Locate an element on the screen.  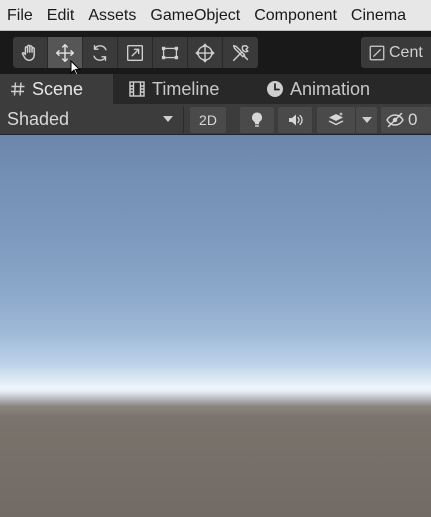
effects-dropdown is located at coordinates (366, 120).